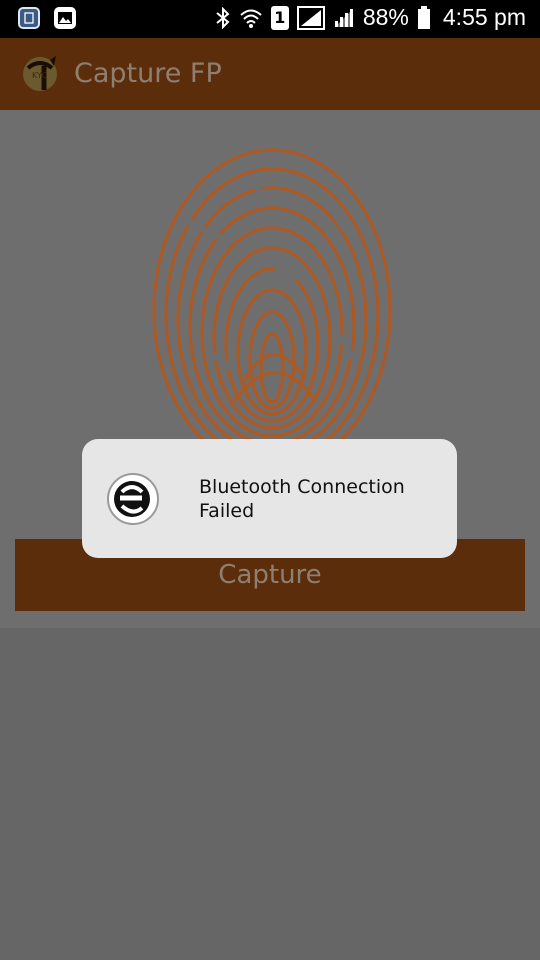  I want to click on notification-icons, so click(47, 18).